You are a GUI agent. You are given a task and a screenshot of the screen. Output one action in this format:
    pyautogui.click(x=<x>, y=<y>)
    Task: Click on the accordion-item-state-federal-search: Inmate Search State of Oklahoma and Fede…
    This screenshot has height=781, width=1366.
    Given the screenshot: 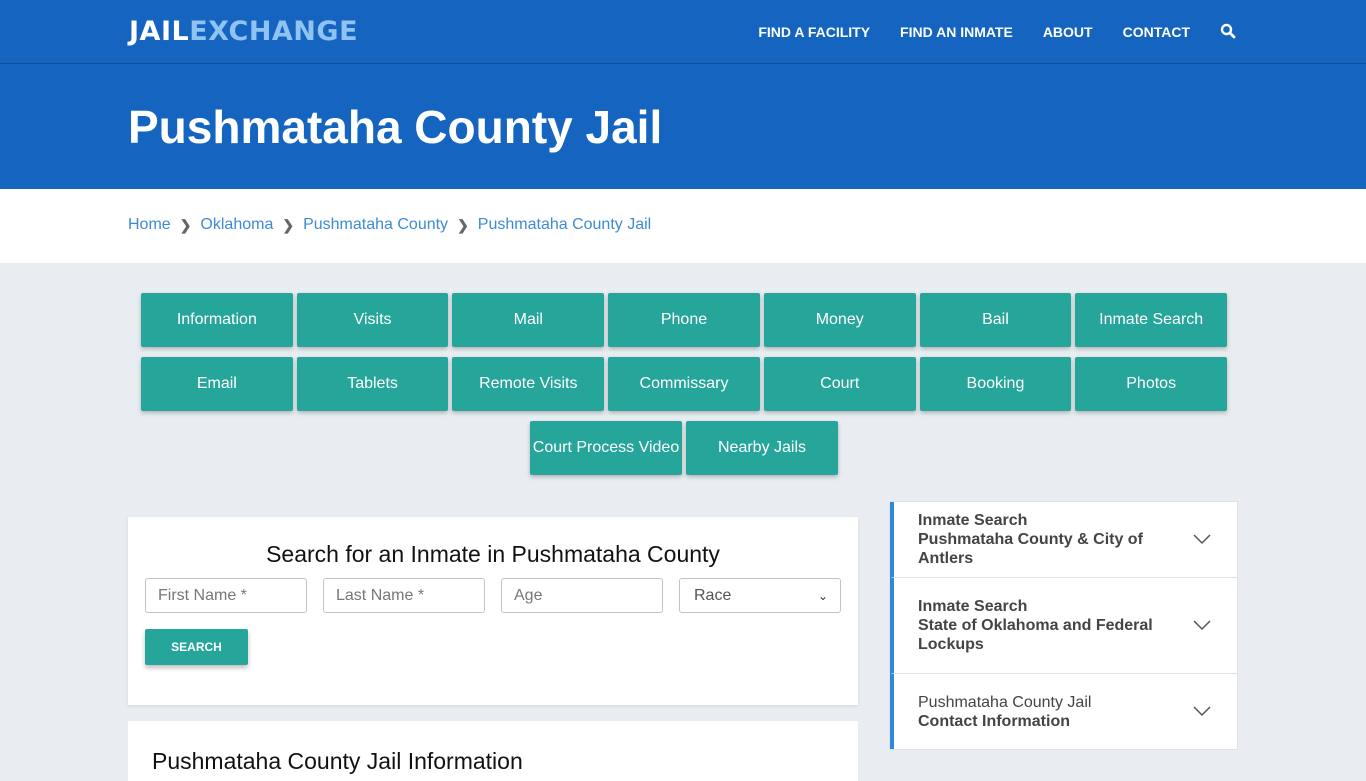 What is the action you would take?
    pyautogui.click(x=1063, y=626)
    